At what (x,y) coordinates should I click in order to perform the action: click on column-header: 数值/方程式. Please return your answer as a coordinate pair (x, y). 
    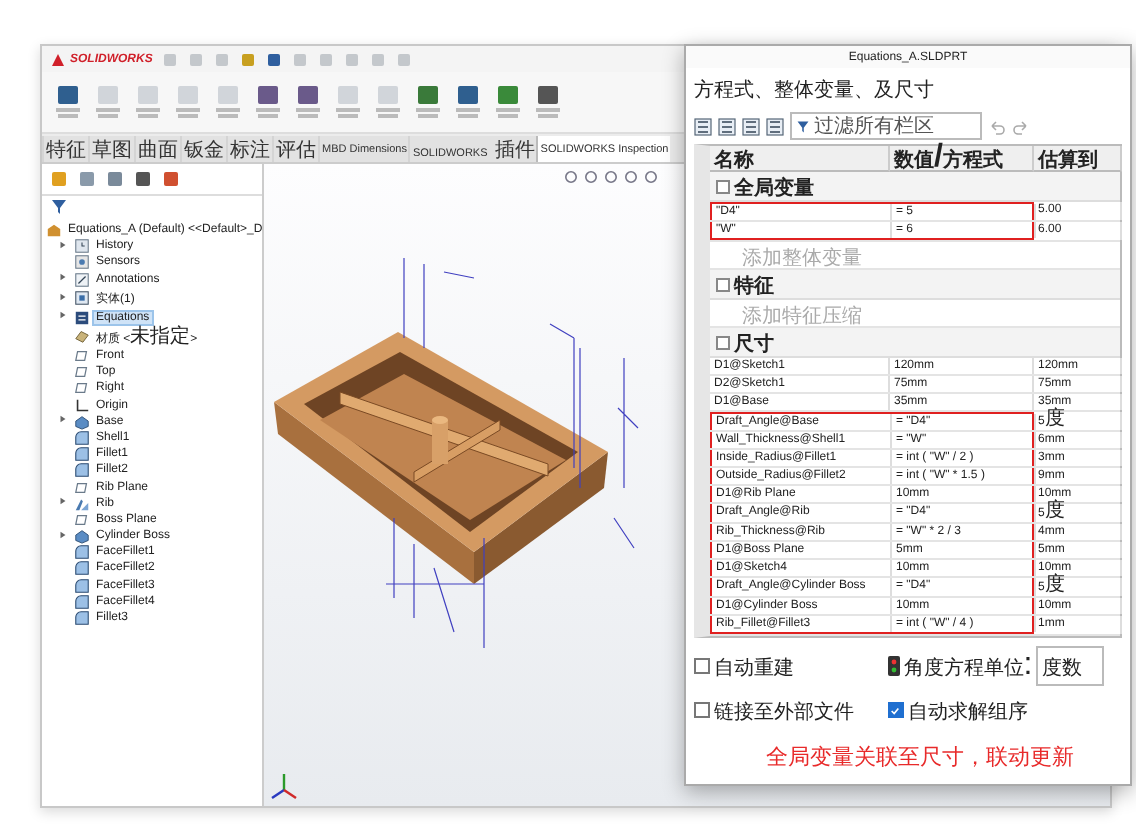
    Looking at the image, I should click on (962, 159).